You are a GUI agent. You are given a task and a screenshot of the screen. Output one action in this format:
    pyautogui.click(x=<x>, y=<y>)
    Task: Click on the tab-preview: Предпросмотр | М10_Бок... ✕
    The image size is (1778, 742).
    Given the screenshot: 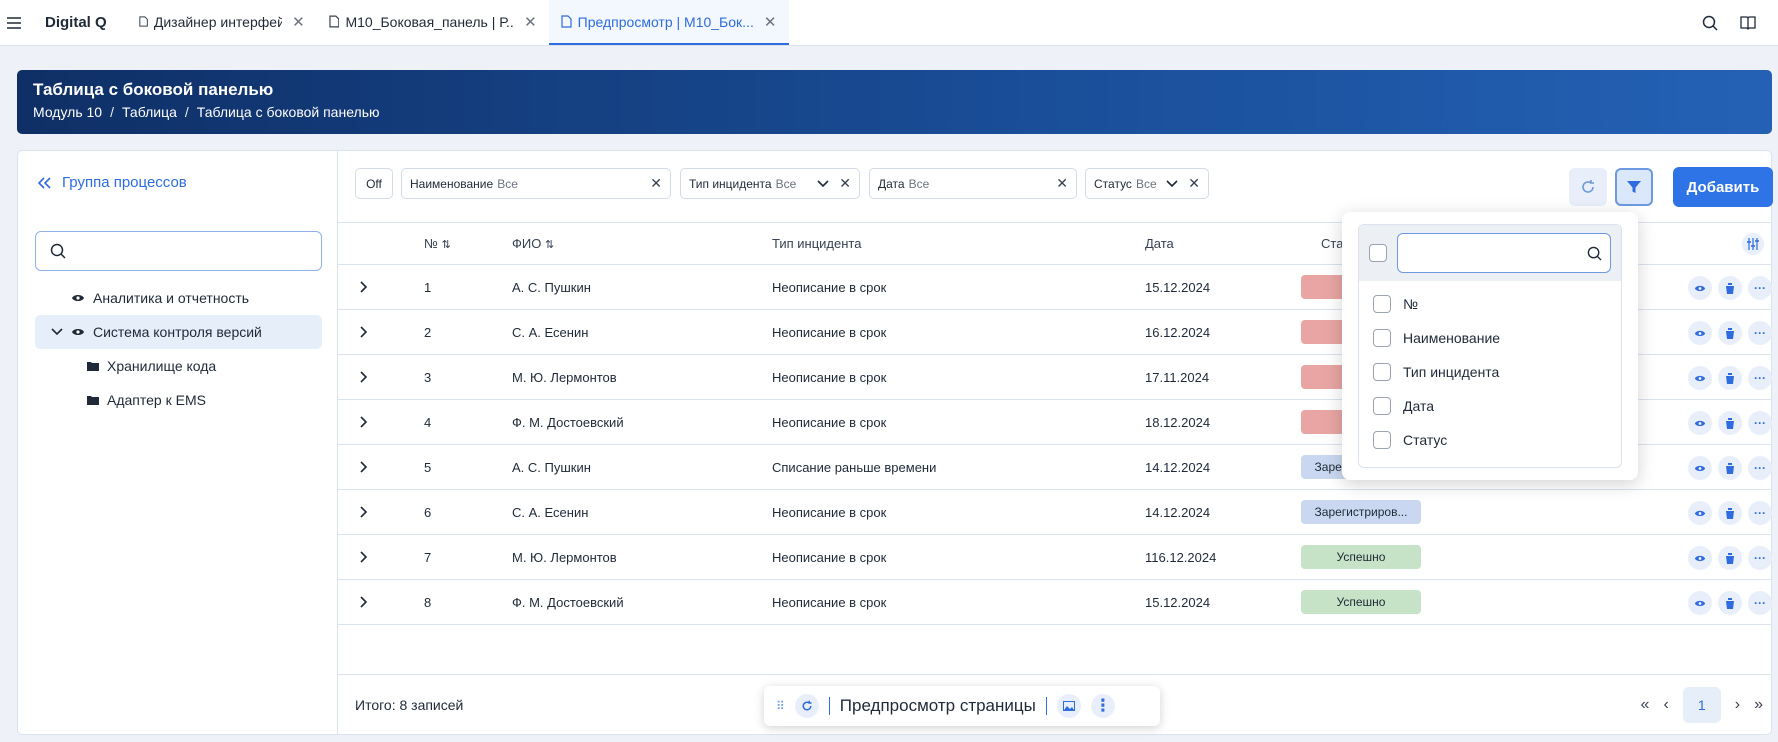 What is the action you would take?
    pyautogui.click(x=668, y=22)
    